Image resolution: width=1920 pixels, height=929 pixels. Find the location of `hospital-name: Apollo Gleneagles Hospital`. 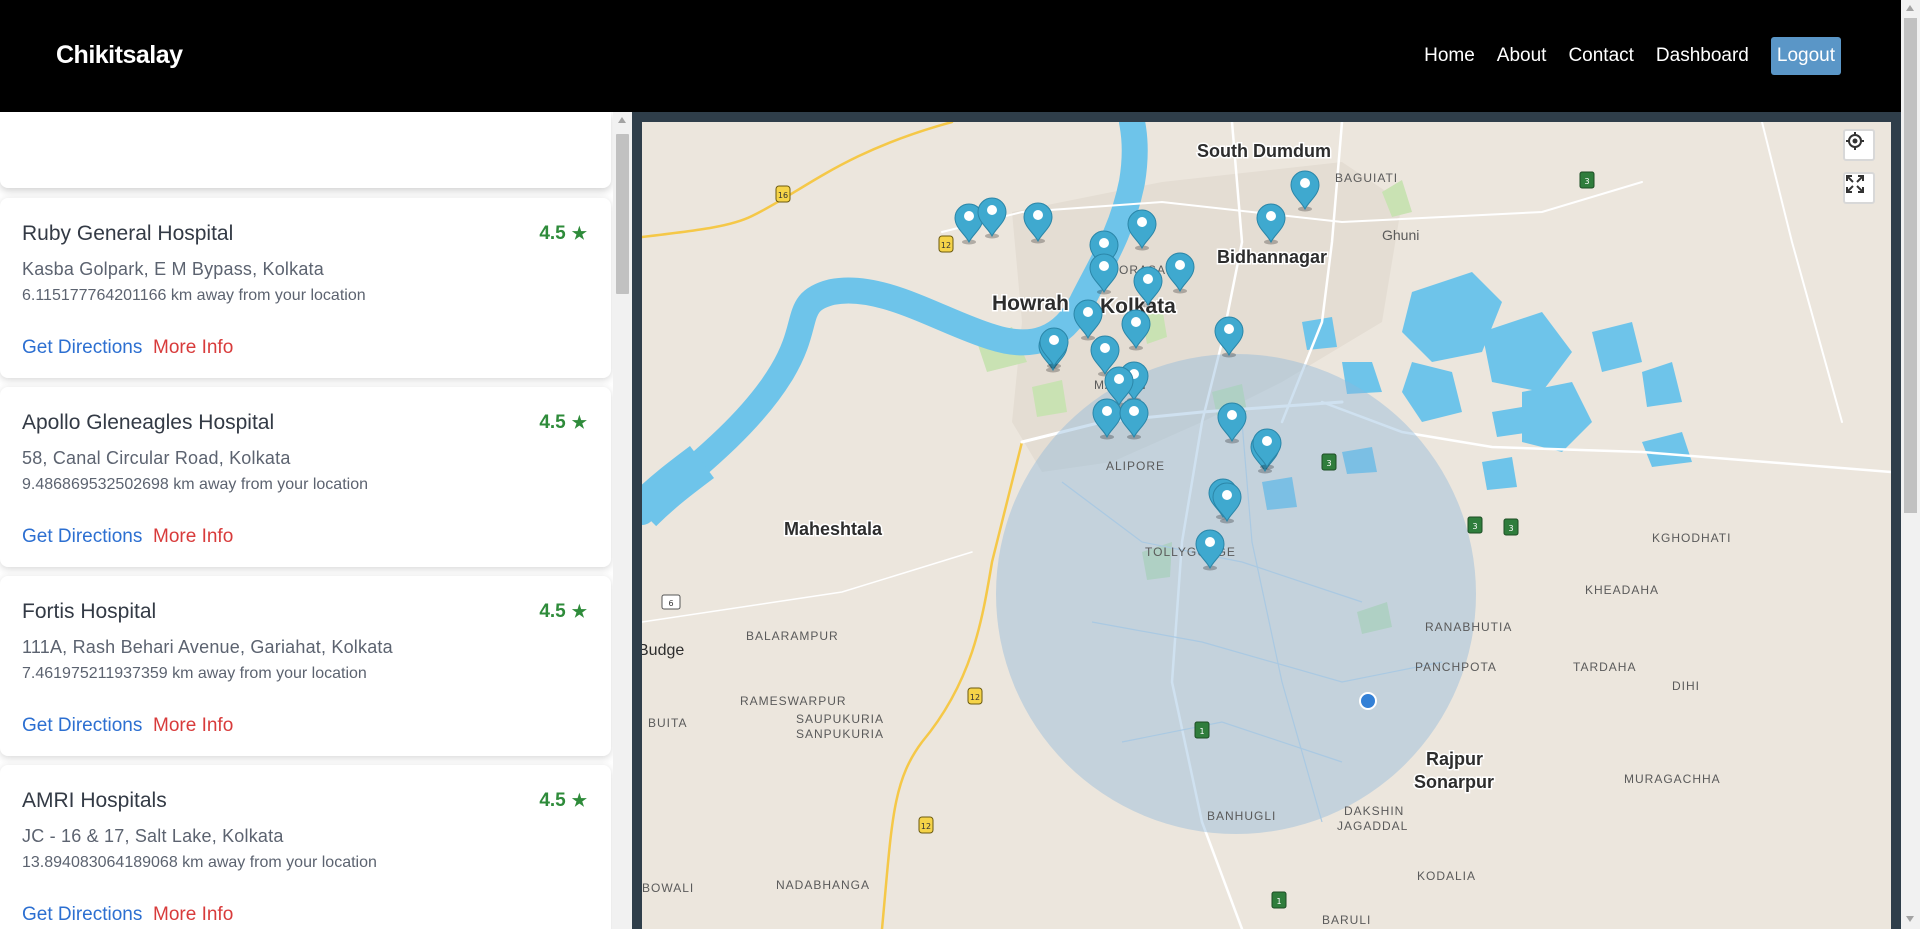

hospital-name: Apollo Gleneagles Hospital is located at coordinates (148, 422).